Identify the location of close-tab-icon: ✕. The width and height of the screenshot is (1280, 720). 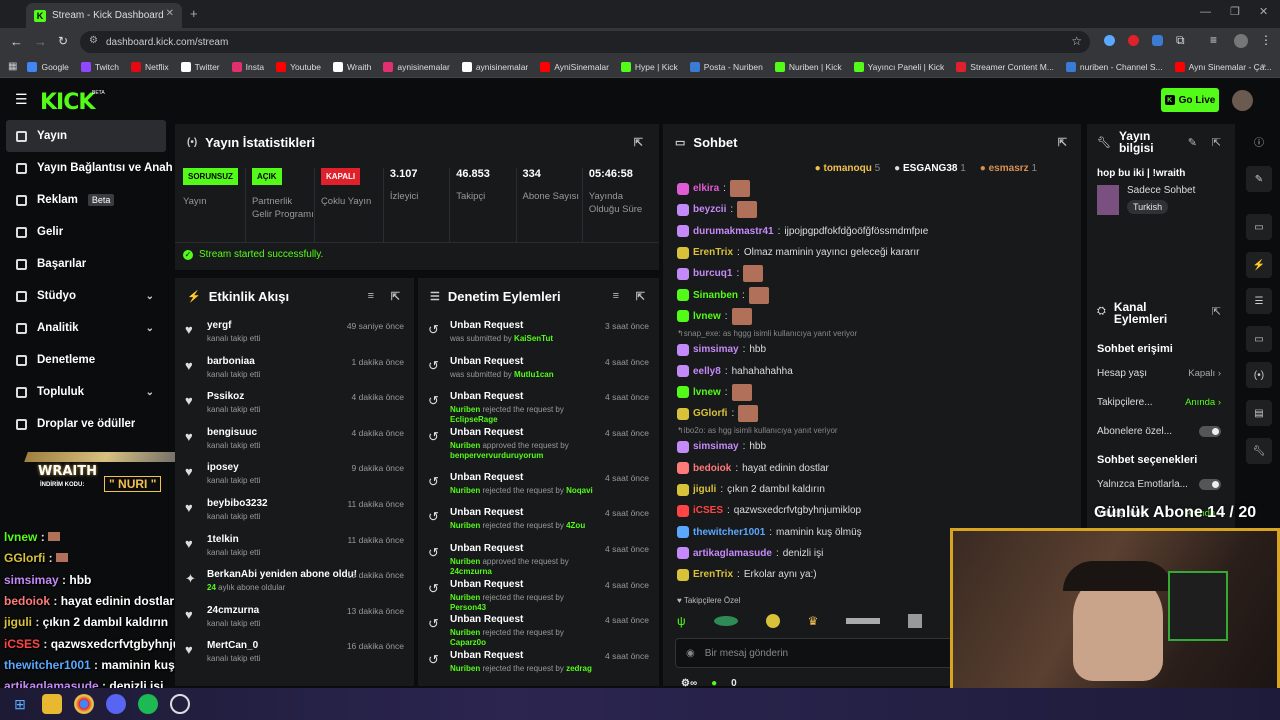
(170, 13).